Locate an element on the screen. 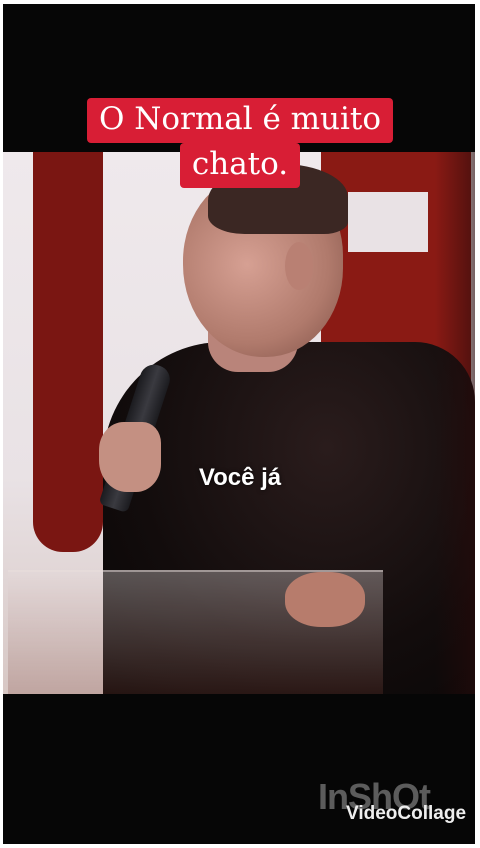 The image size is (480, 848). background-letter-left is located at coordinates (68, 352).